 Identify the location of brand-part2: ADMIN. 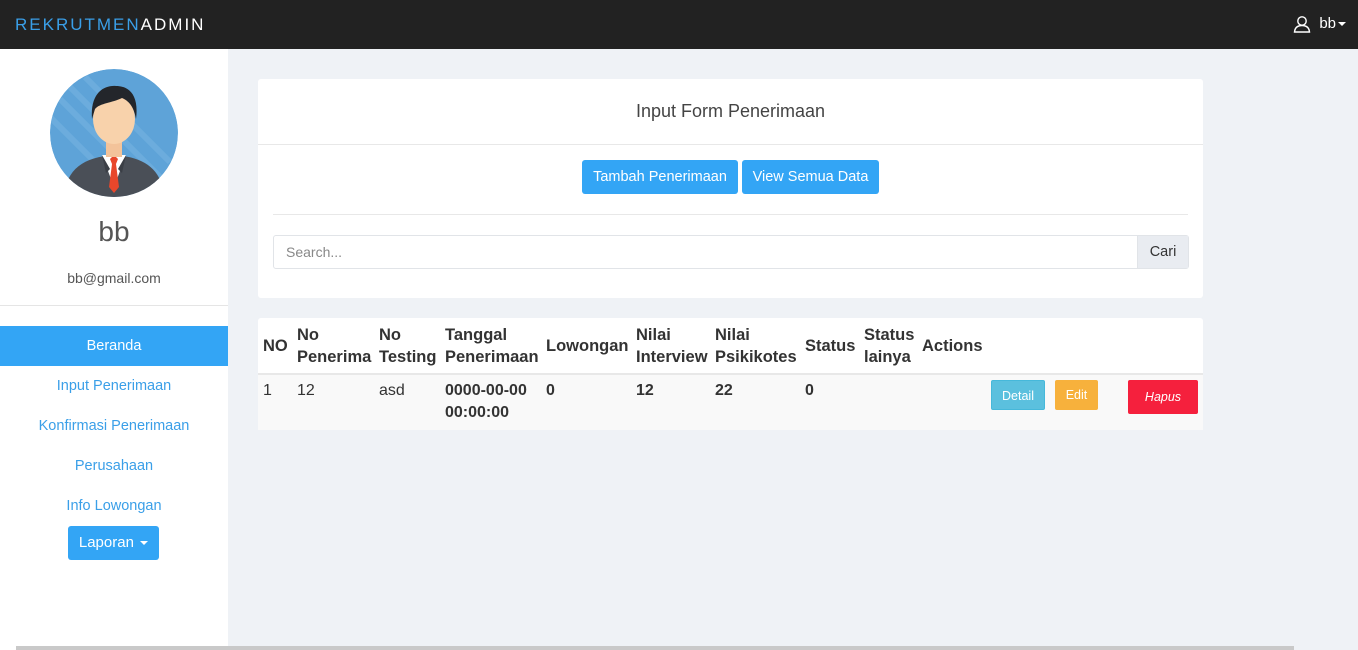
(173, 24).